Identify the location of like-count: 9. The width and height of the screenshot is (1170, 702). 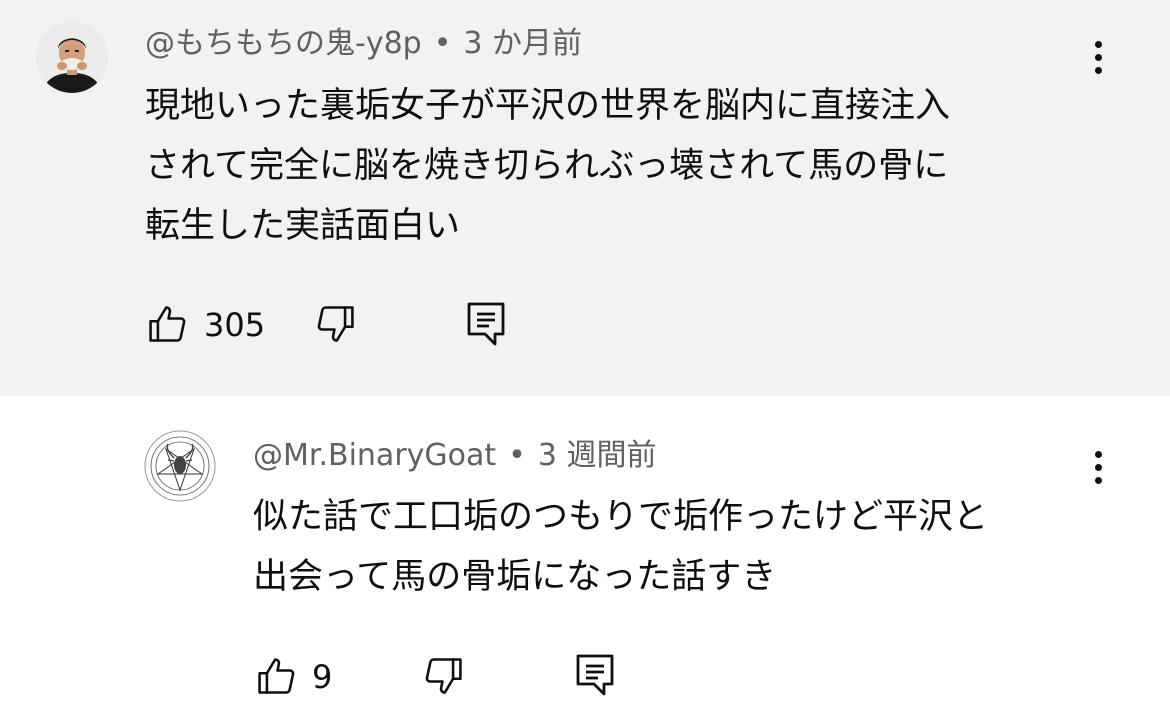
(322, 677).